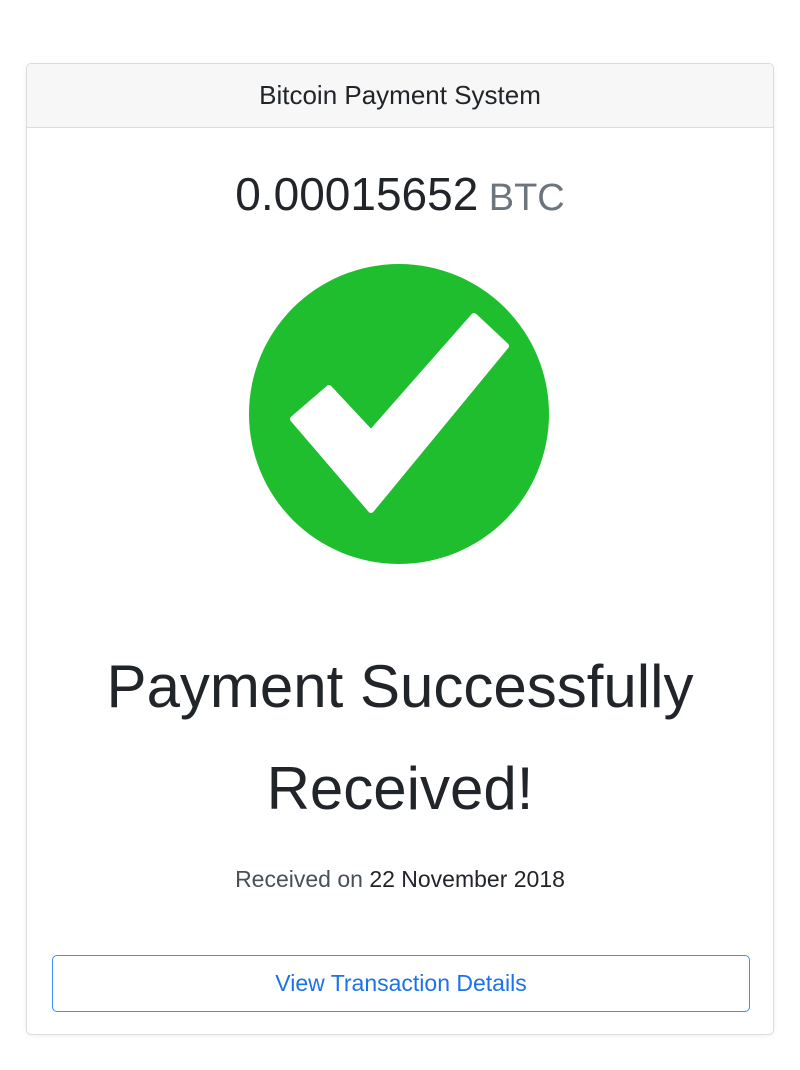 This screenshot has height=1070, width=800. I want to click on view-transaction-details-button: View Transaction Details, so click(401, 983).